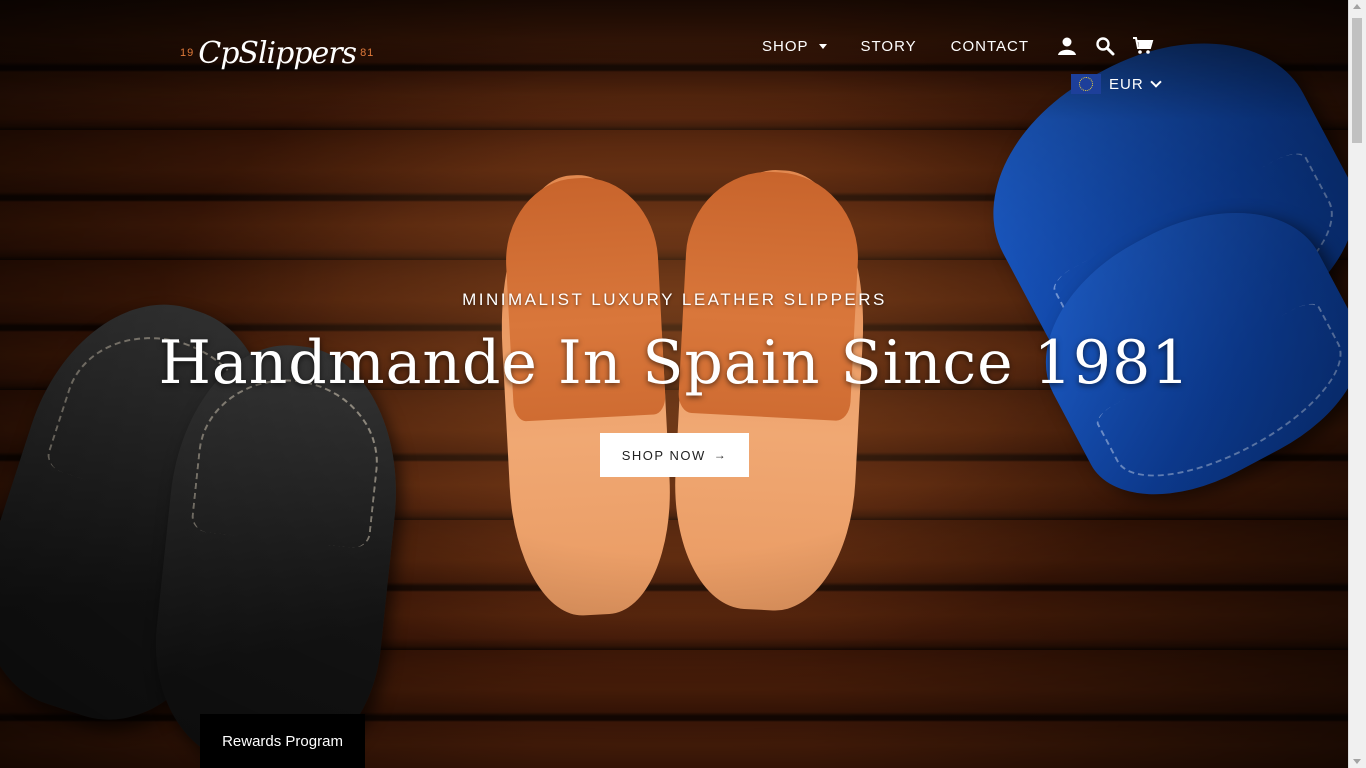 The height and width of the screenshot is (768, 1366). What do you see at coordinates (282, 741) in the screenshot?
I see `rewards-program-button: Rewards Program` at bounding box center [282, 741].